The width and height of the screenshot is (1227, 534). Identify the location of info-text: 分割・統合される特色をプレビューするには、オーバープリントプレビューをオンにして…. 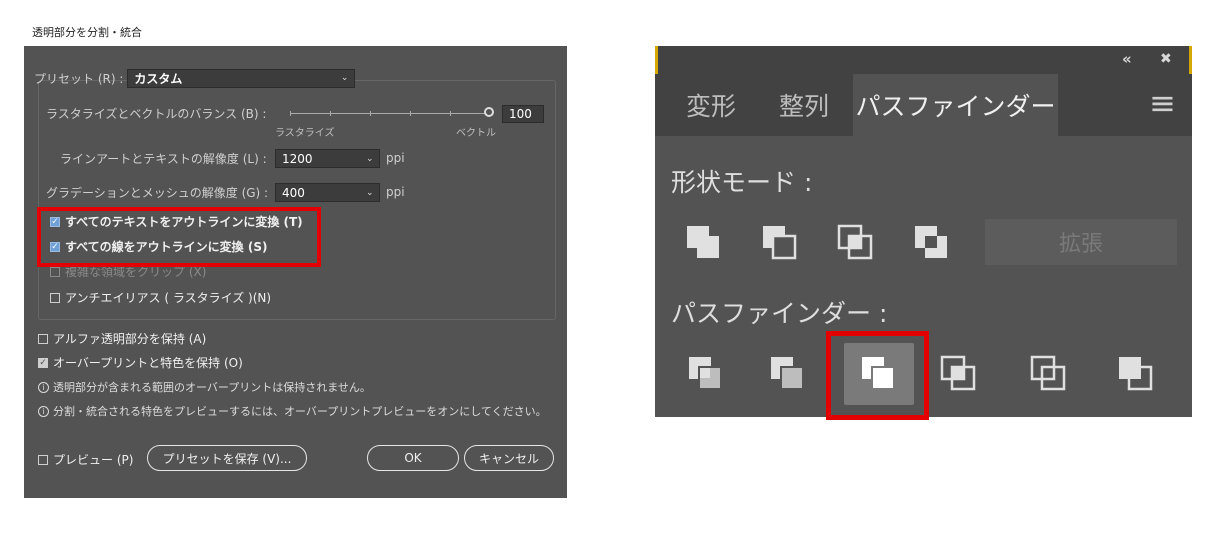
(300, 411).